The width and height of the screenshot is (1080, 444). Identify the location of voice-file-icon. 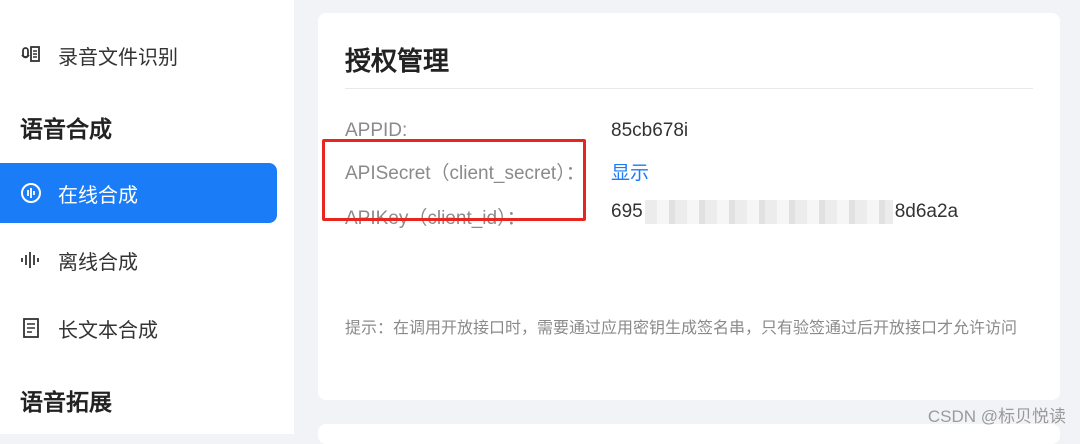
(31, 55).